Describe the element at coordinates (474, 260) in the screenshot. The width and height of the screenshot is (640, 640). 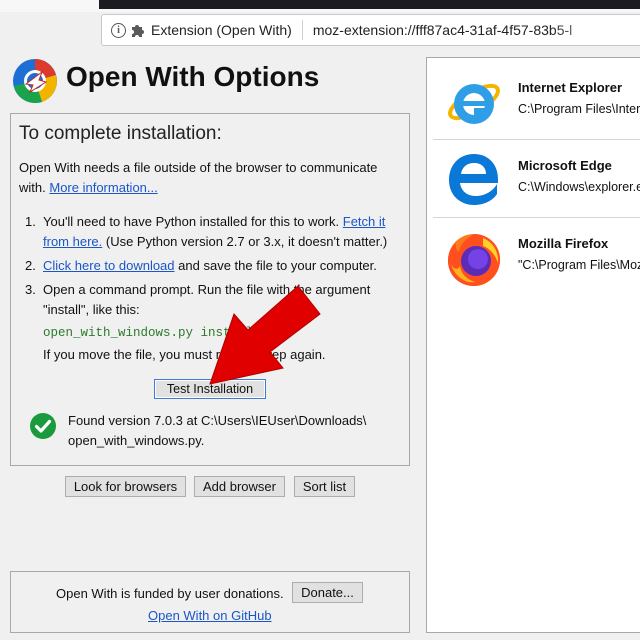
I see `firefox-icon` at that location.